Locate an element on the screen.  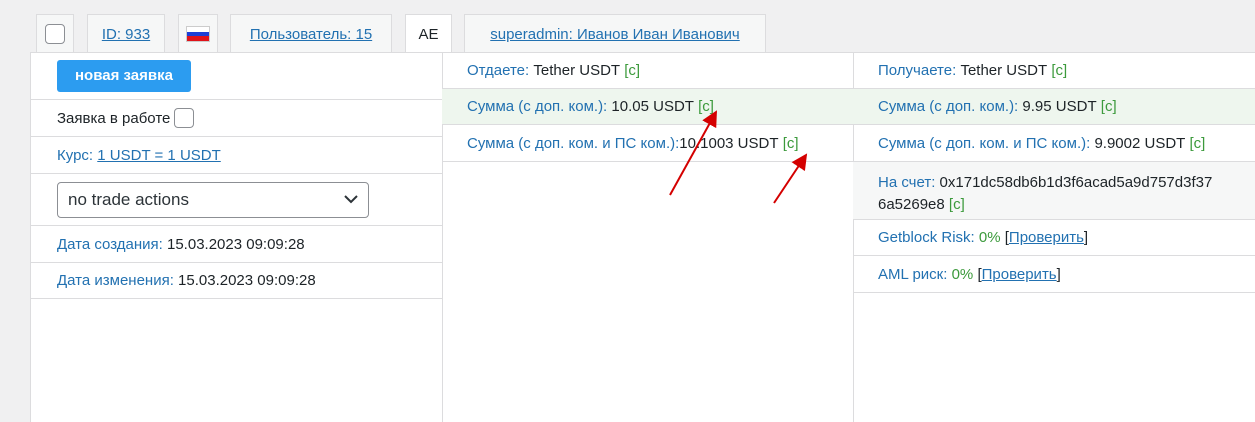
aml-check-link: Проверить is located at coordinates (1019, 274).